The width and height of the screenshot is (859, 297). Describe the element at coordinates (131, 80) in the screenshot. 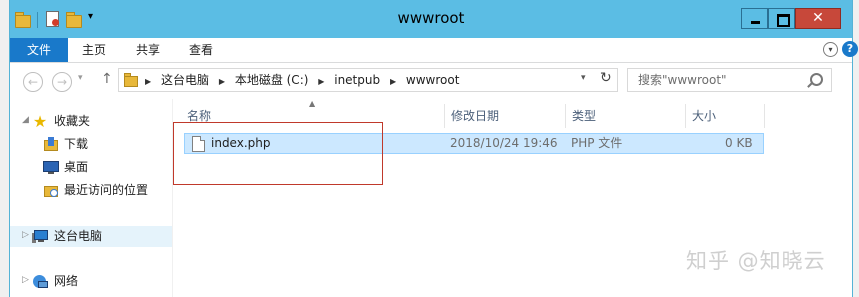

I see `folder-icon` at that location.